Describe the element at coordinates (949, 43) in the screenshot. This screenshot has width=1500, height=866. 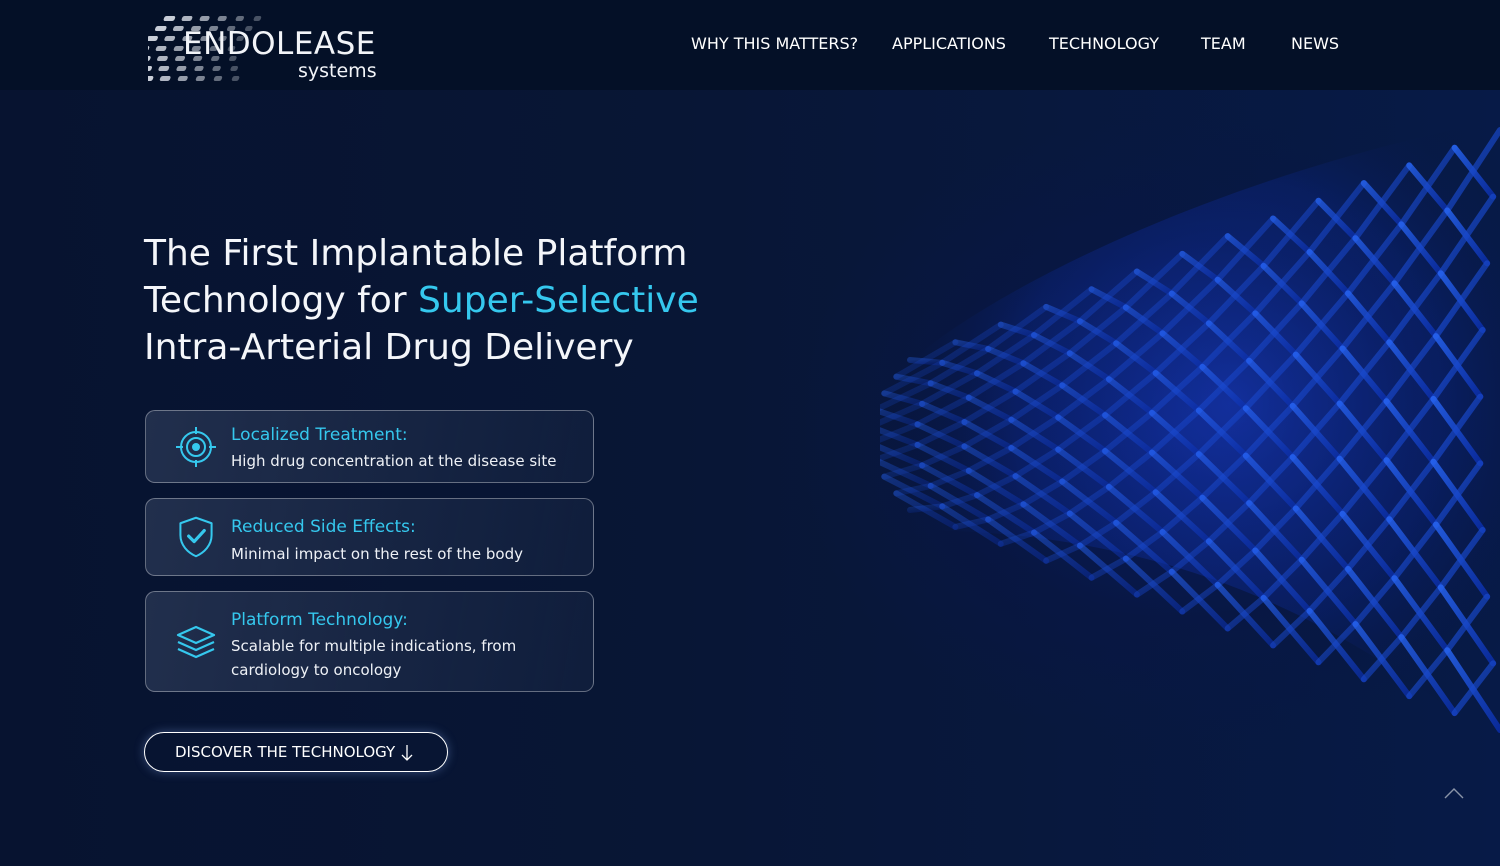
I see `nav-applications: APPLICATIONS` at that location.